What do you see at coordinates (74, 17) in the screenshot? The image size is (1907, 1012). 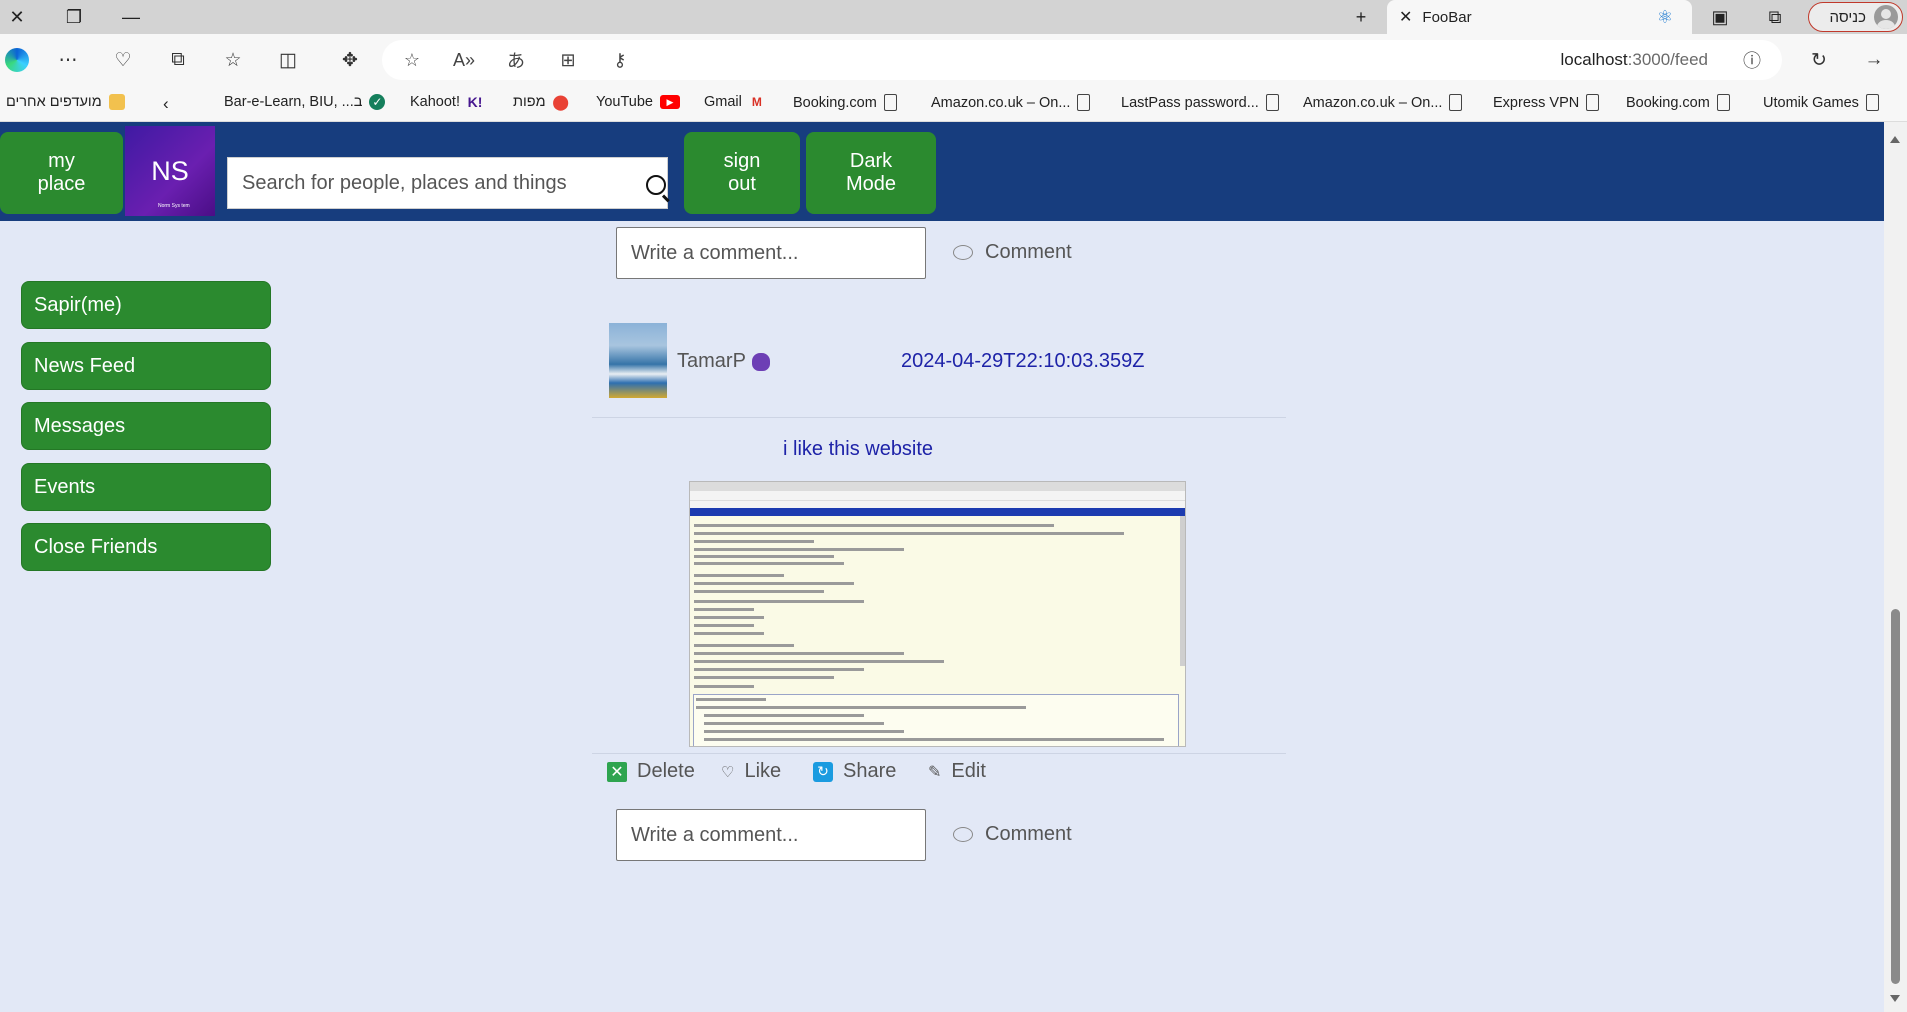 I see `restore-window-icon: ❐` at bounding box center [74, 17].